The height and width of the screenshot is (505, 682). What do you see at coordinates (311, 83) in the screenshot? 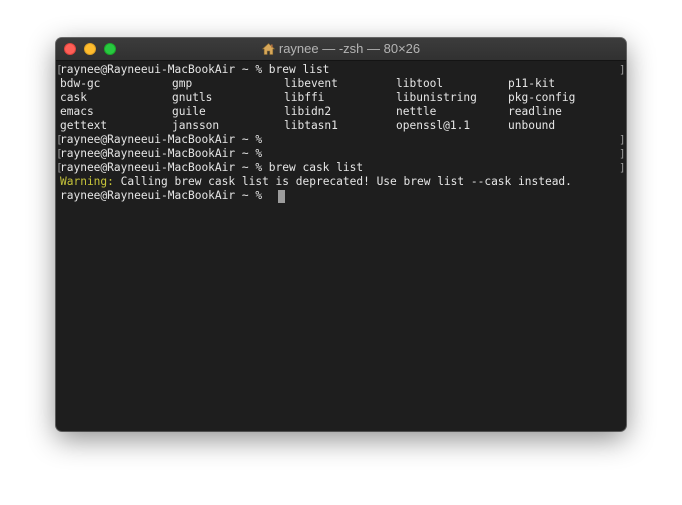
I see `list-item: libevent` at bounding box center [311, 83].